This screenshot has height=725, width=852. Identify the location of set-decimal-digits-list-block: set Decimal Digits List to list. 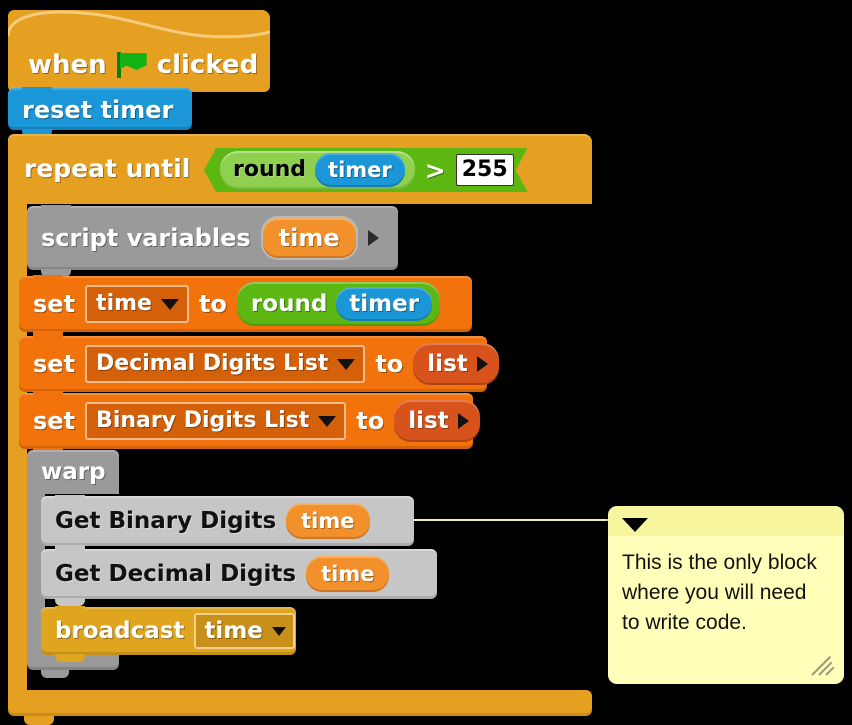
(259, 367).